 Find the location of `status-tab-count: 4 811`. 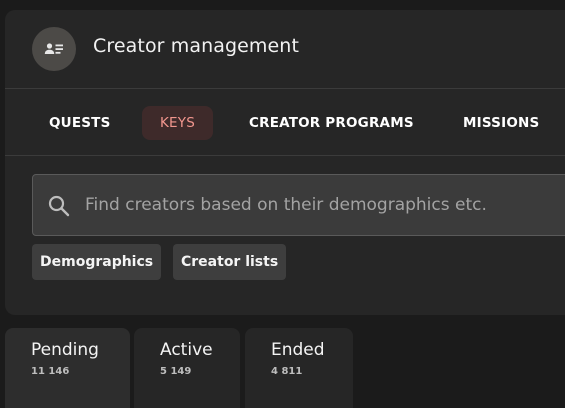

status-tab-count: 4 811 is located at coordinates (287, 371).